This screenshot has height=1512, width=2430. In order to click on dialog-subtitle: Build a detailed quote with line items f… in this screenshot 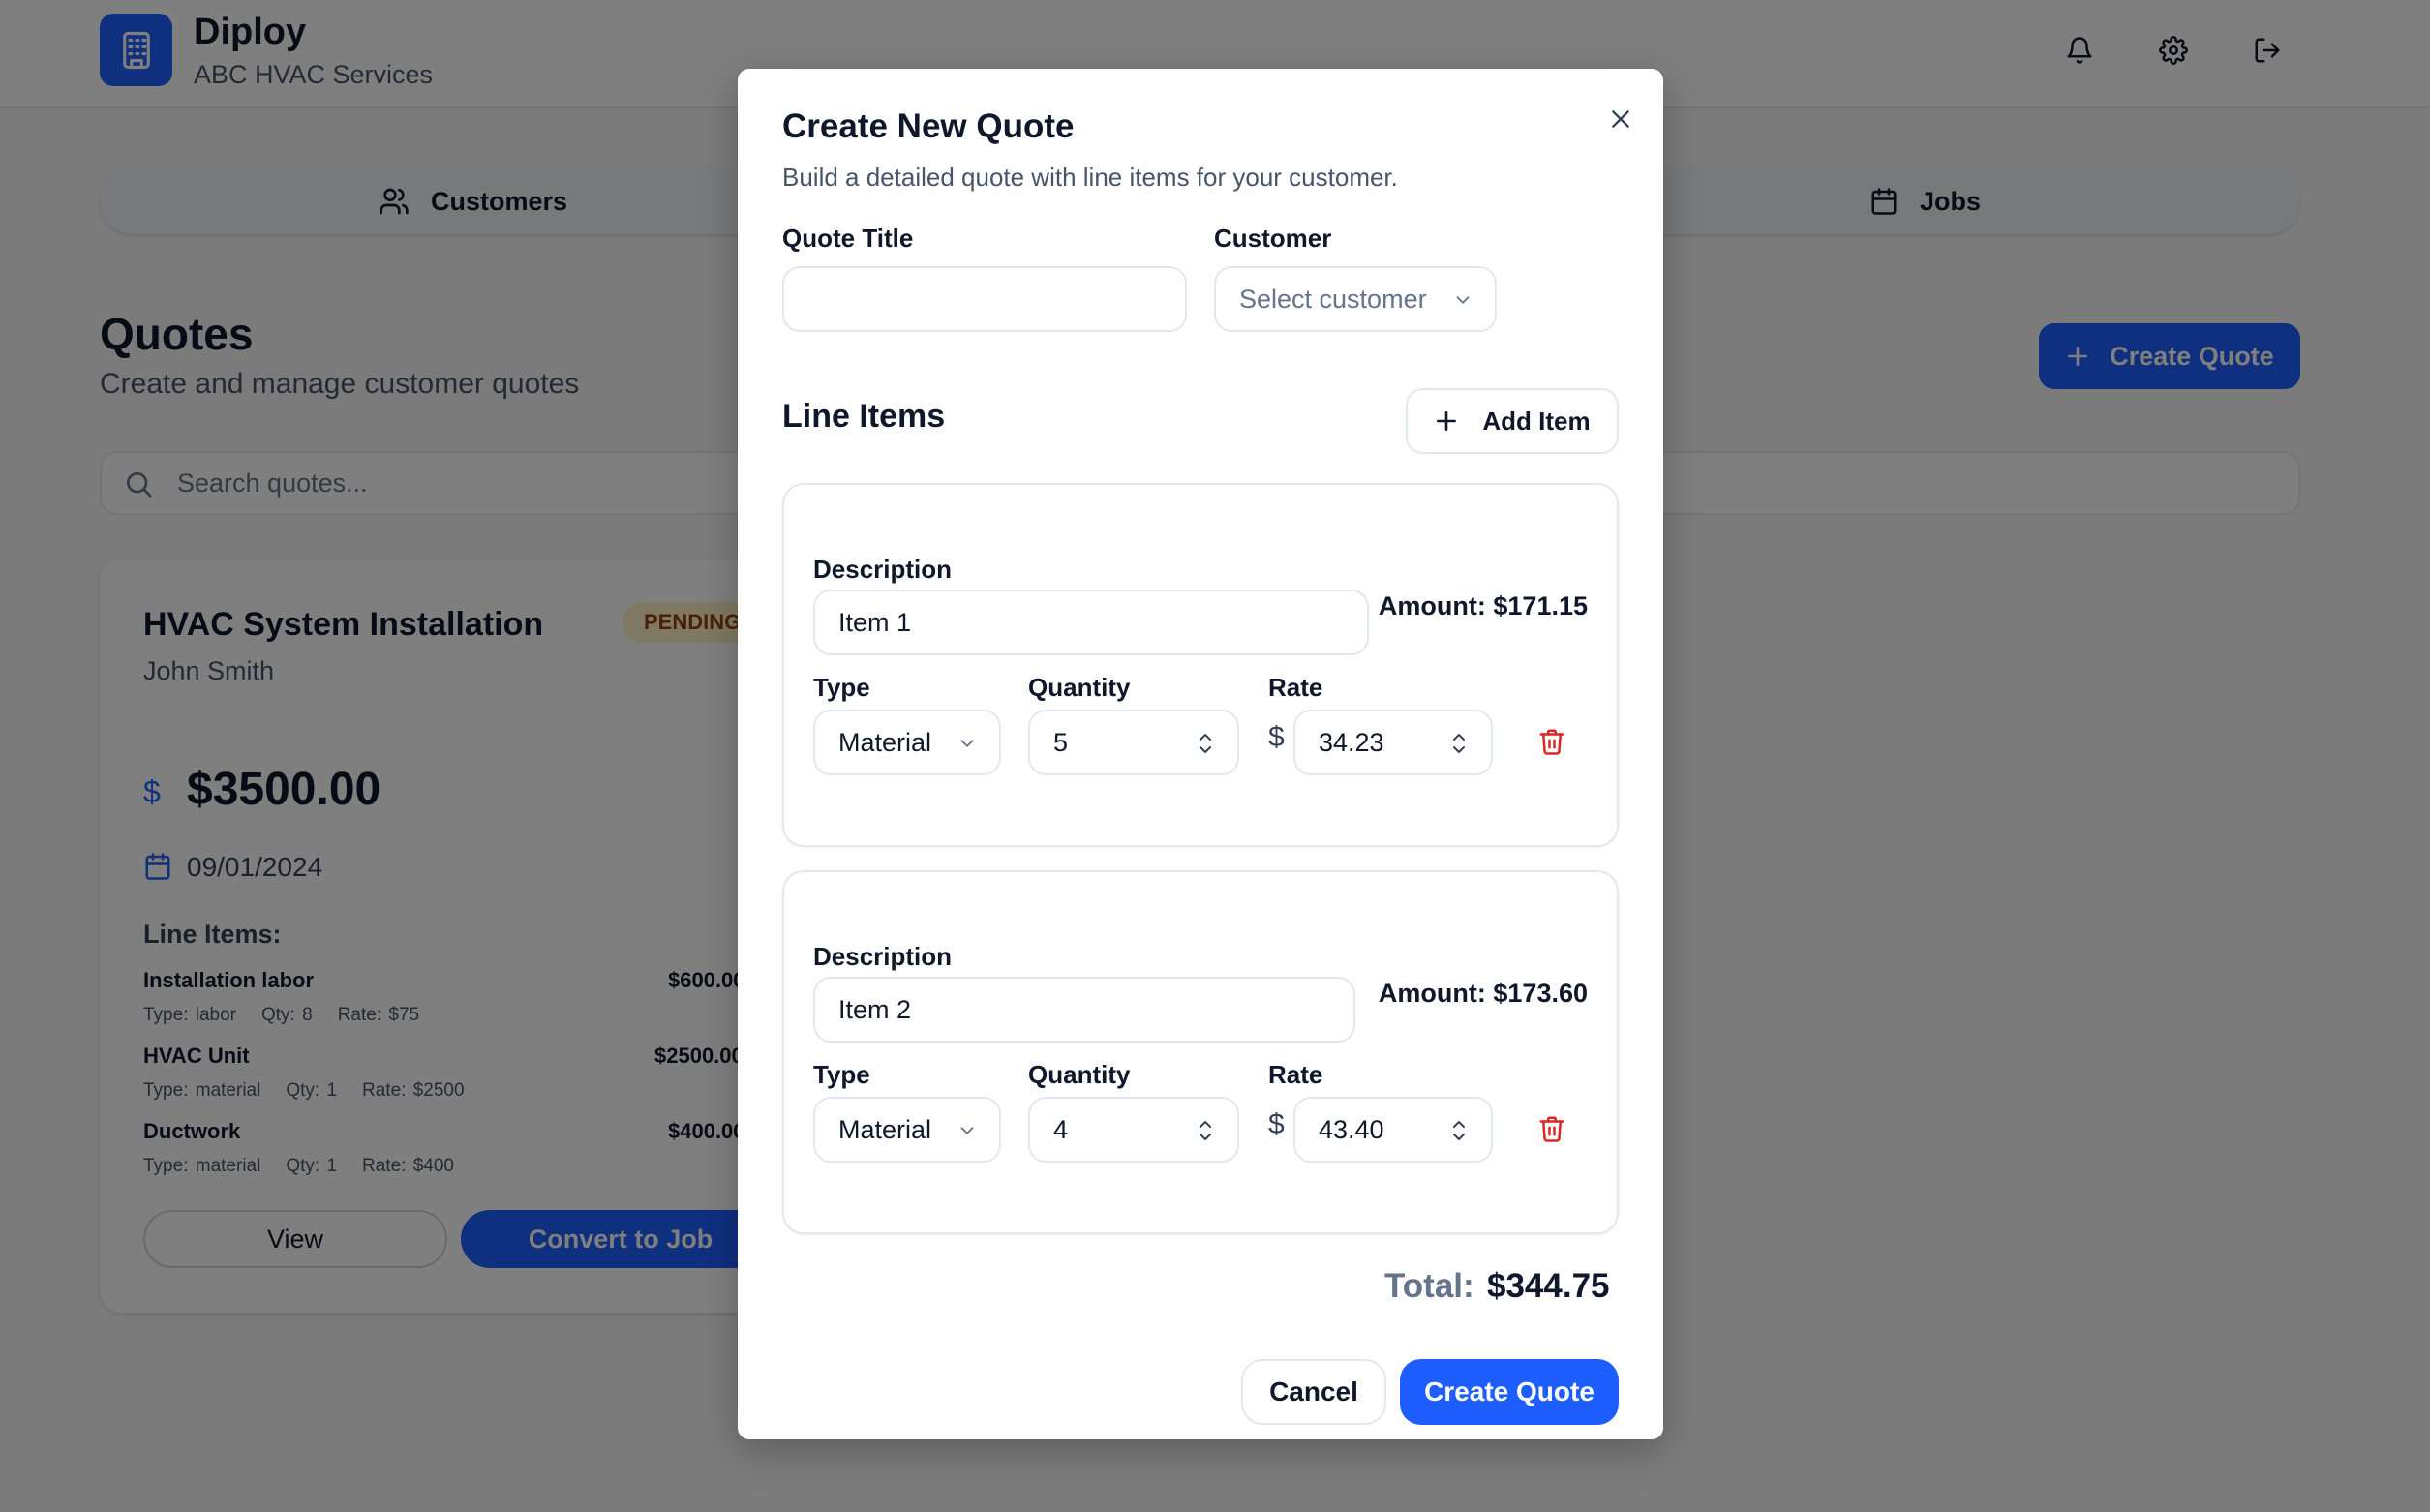, I will do `click(1090, 177)`.